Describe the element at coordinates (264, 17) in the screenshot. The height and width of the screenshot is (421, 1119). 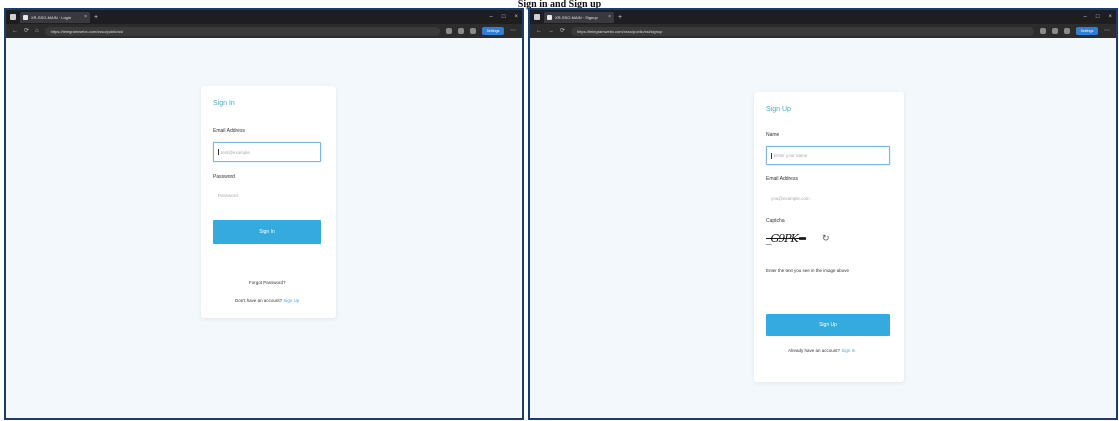
I see `tab-bar: XR-SSO-MAIN · Login × + – □ ×` at that location.